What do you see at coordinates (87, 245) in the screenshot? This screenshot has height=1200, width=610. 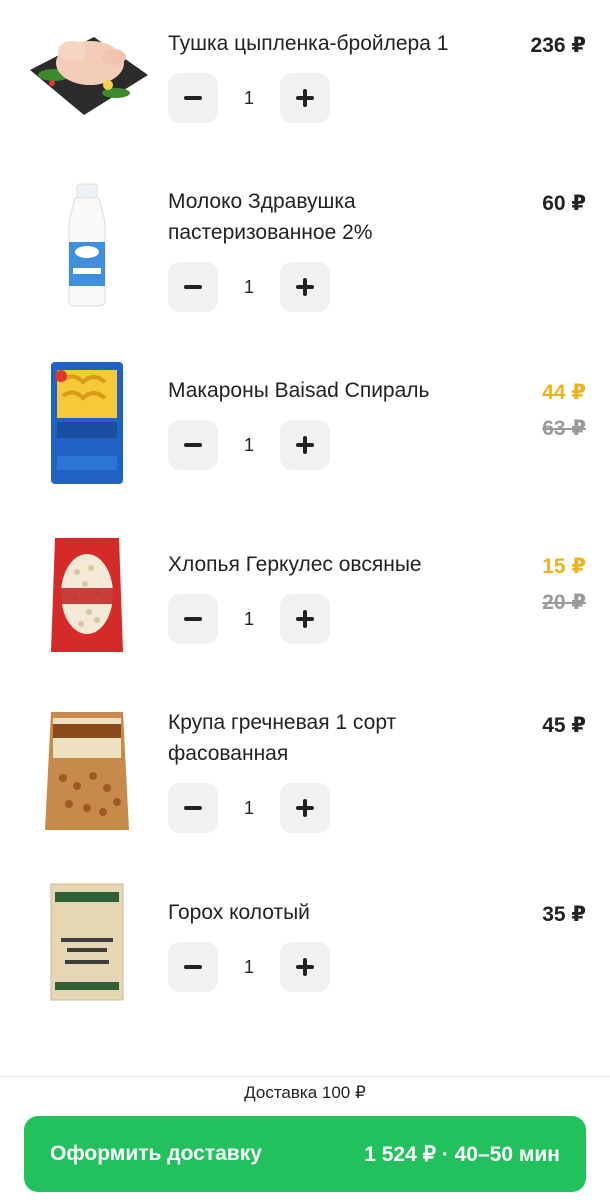 I see `milk-bottle-image` at bounding box center [87, 245].